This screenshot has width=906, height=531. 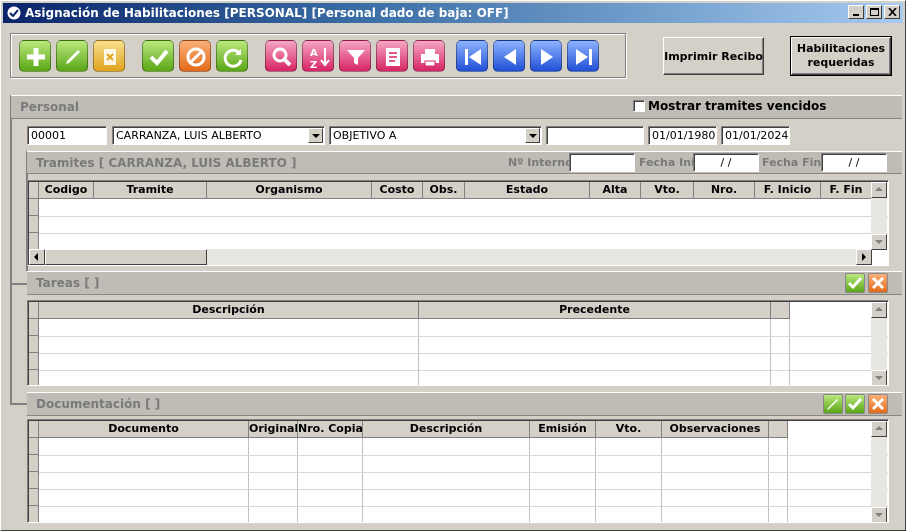 I want to click on print-receipt-button: Imprimir Recibo, so click(x=713, y=56).